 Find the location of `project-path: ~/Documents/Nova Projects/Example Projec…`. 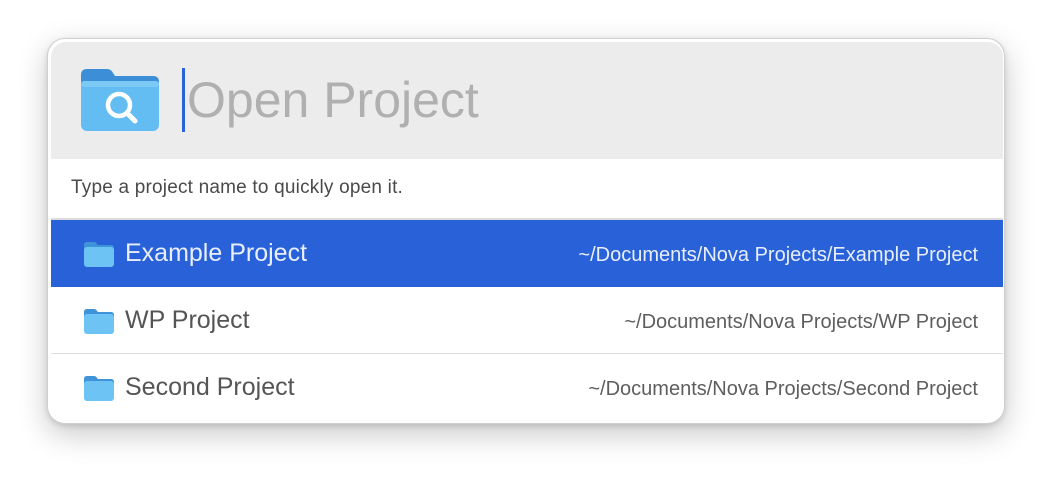

project-path: ~/Documents/Nova Projects/Example Projec… is located at coordinates (778, 255).